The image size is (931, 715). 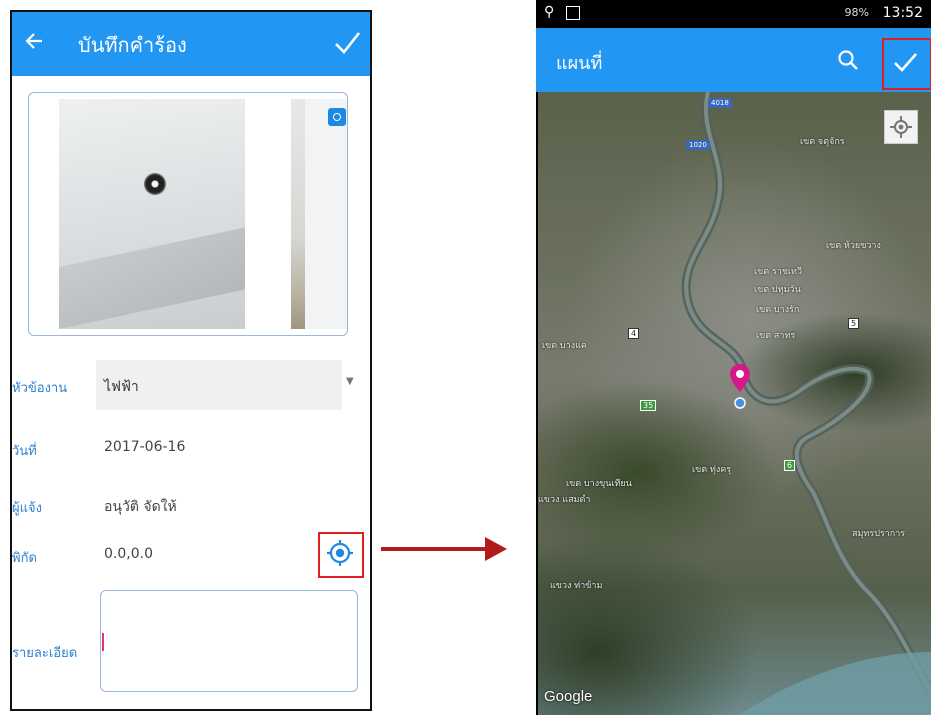 What do you see at coordinates (790, 465) in the screenshot?
I see `road-shield: 6` at bounding box center [790, 465].